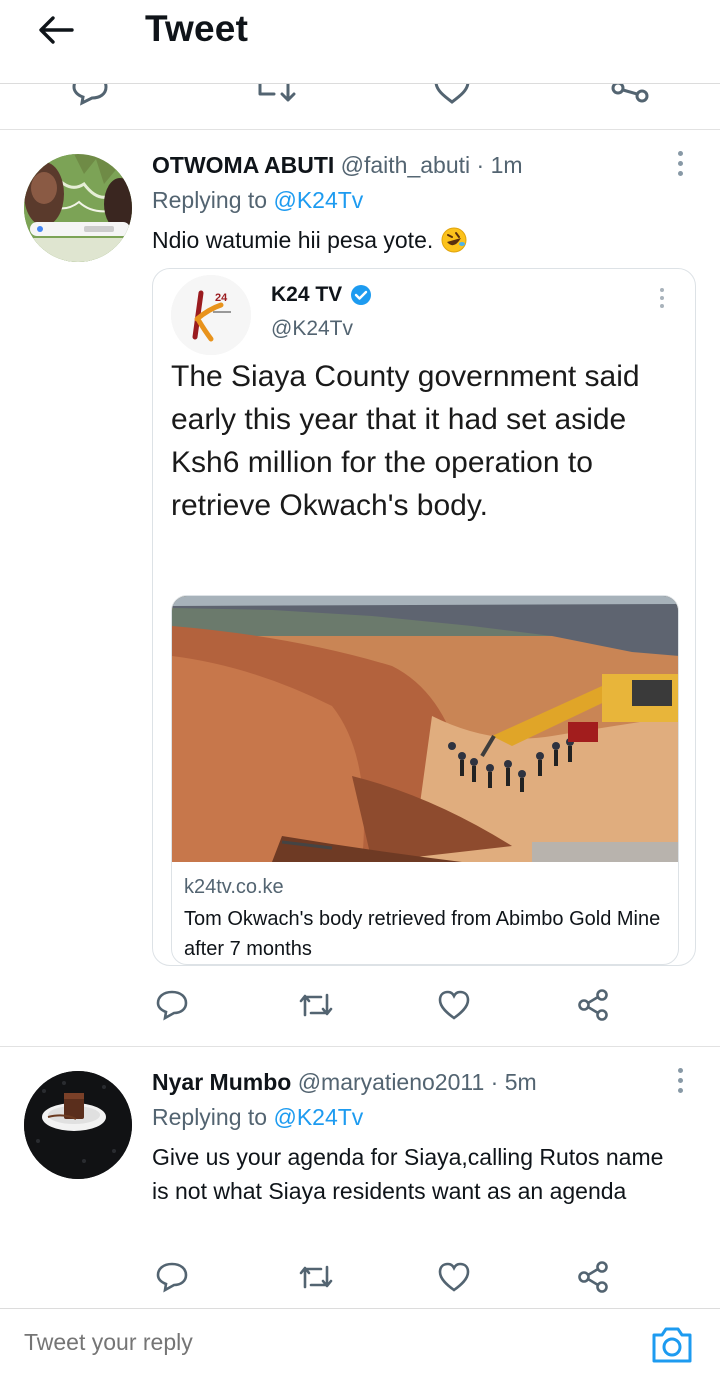 The image size is (720, 1381). I want to click on camera-icon, so click(672, 1345).